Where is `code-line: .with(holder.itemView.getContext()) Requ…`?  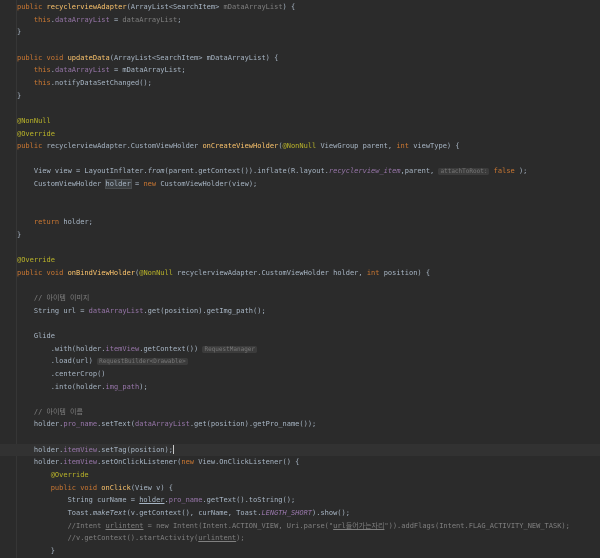 code-line: .with(holder.itemView.getContext()) Requ… is located at coordinates (300, 349).